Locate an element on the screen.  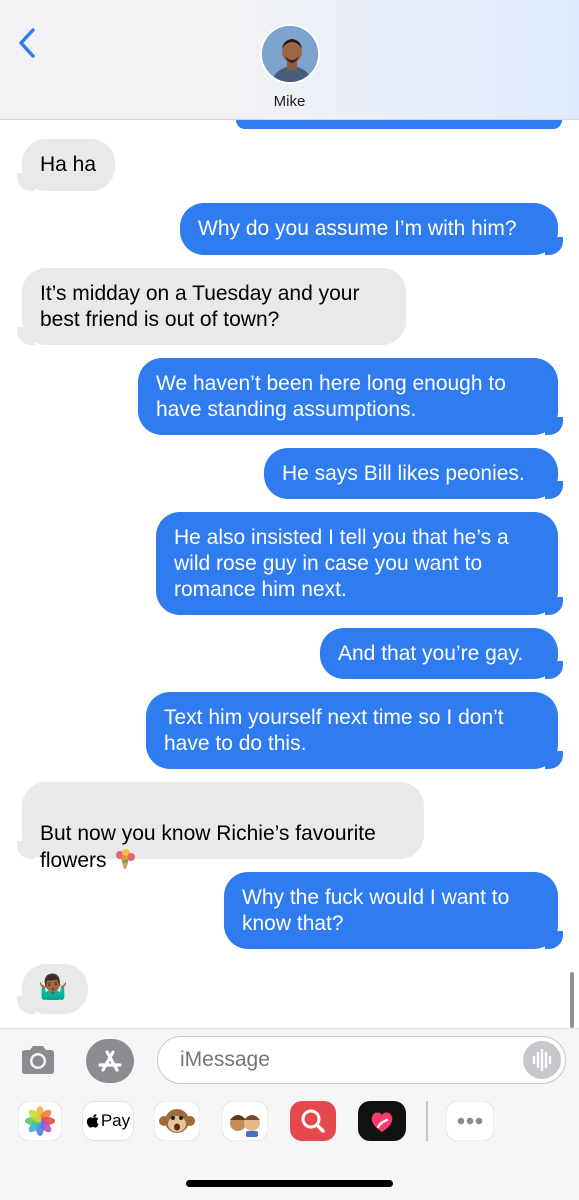
conversation-header: Mike is located at coordinates (289, 60).